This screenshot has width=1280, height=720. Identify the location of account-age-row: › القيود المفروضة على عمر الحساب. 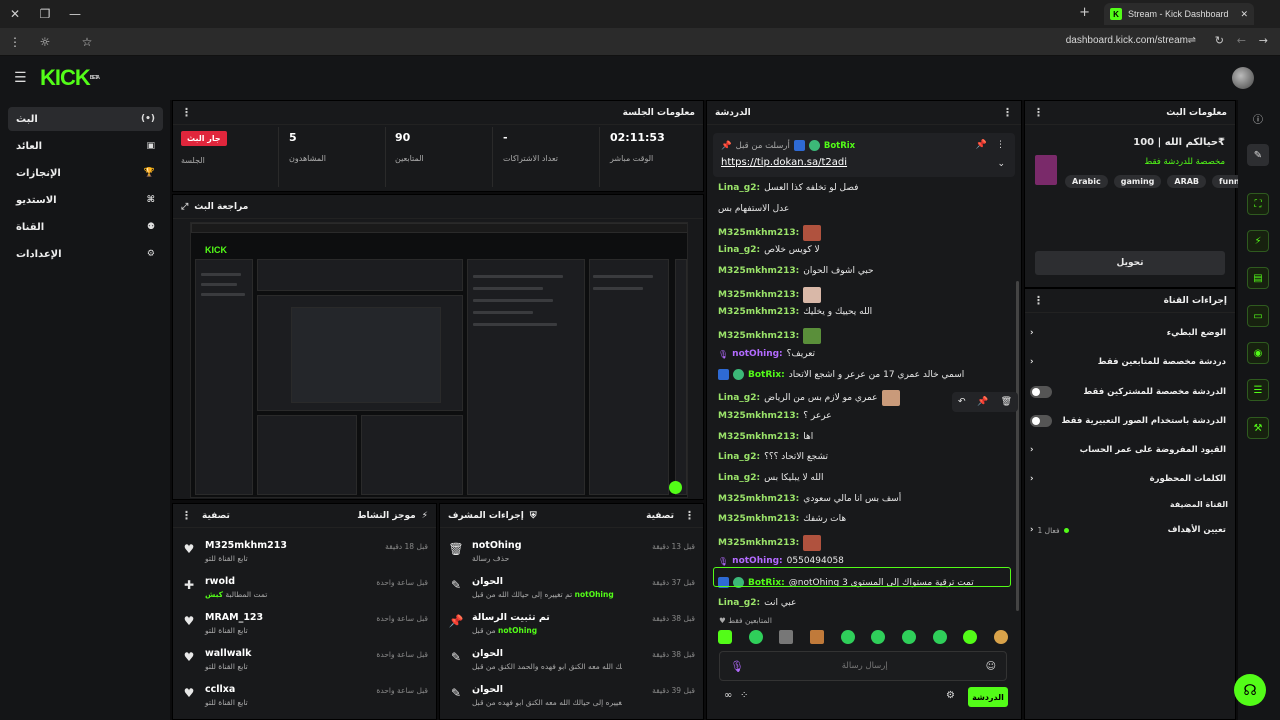
(1128, 450).